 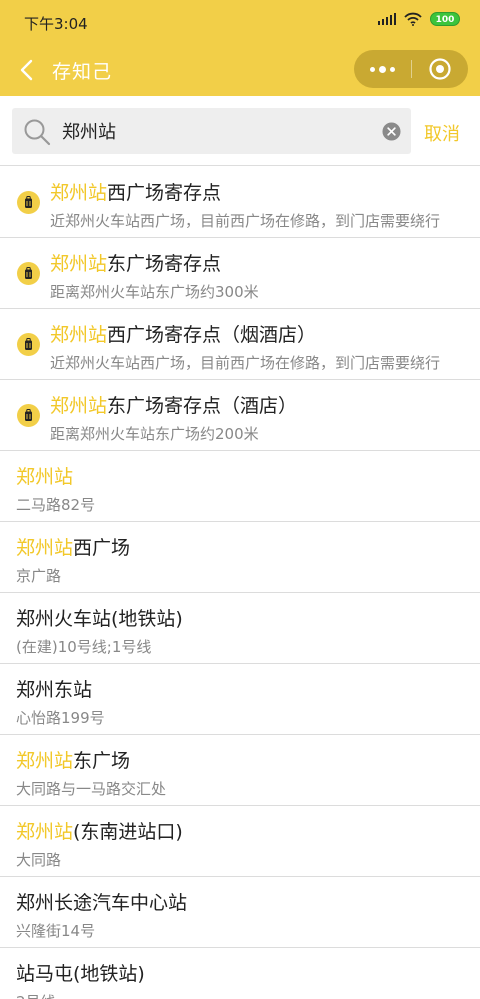 What do you see at coordinates (36, 995) in the screenshot?
I see `result-subtitle: 2号线` at bounding box center [36, 995].